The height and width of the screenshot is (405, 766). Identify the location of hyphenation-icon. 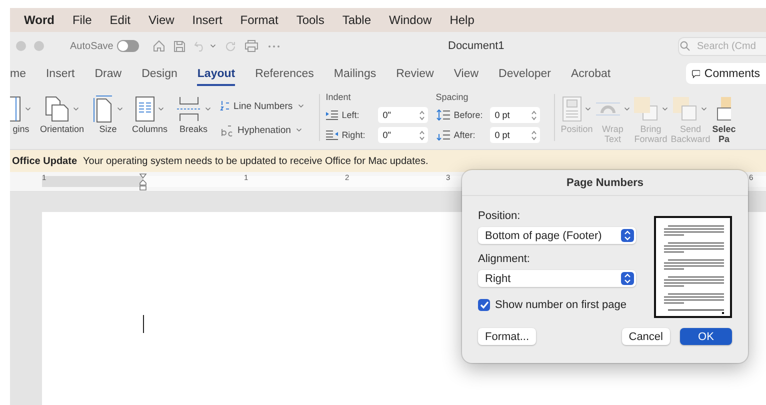
(227, 130).